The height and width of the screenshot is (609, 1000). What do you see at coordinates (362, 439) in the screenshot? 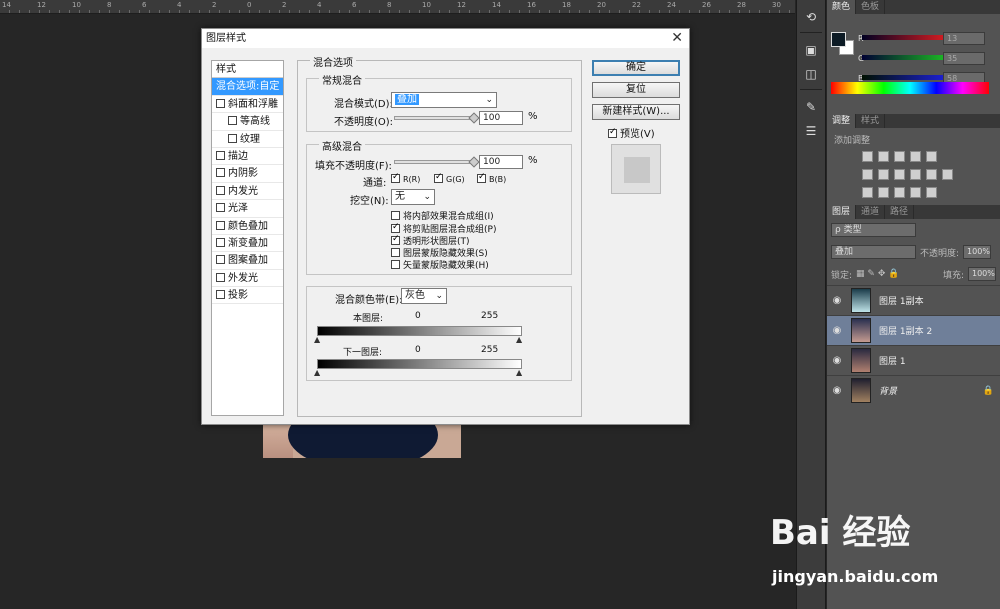
I see `document-canvas` at bounding box center [362, 439].